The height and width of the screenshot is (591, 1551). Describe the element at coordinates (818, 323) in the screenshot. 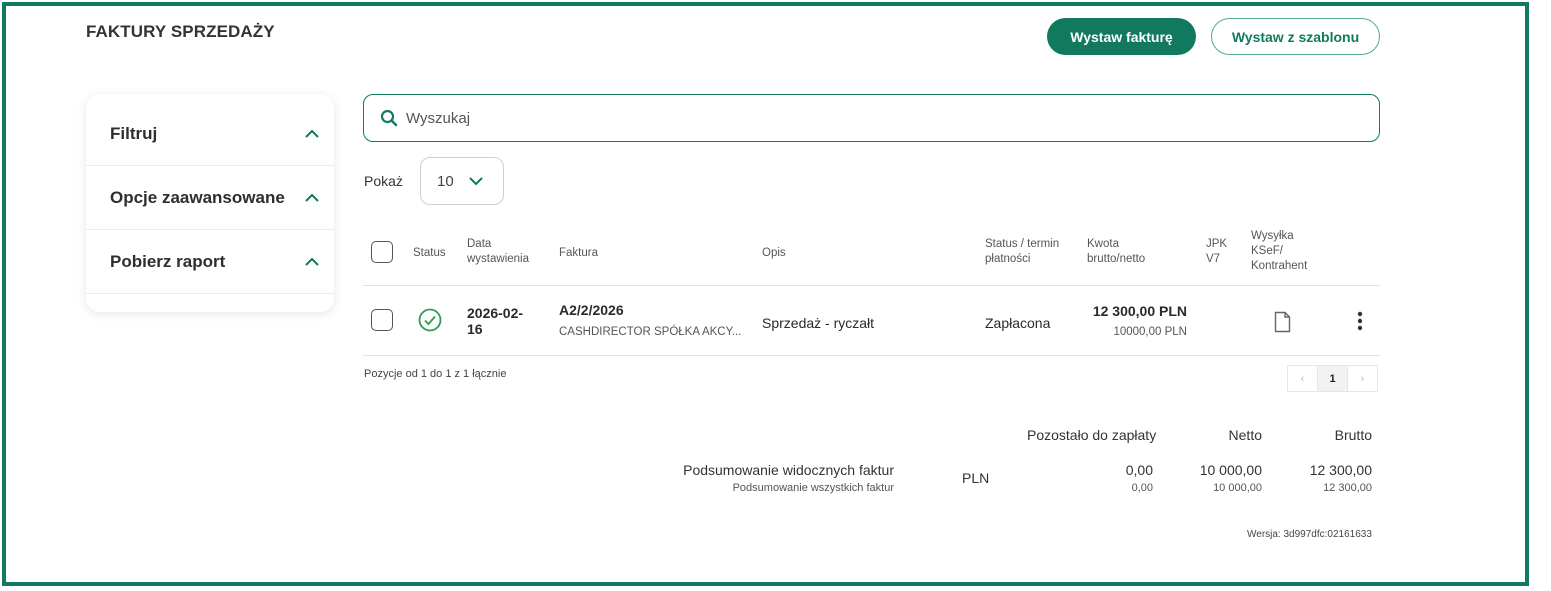

I see `invoice-description: Sprzedaż - ryczałt` at that location.